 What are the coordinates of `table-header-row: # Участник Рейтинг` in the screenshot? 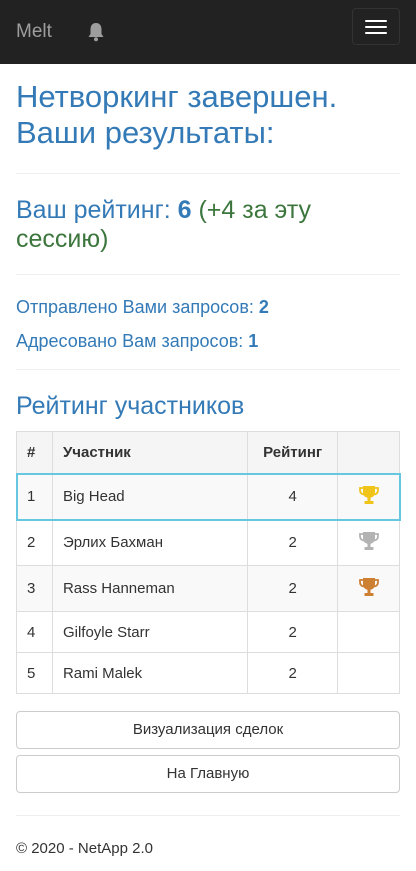 It's located at (208, 453).